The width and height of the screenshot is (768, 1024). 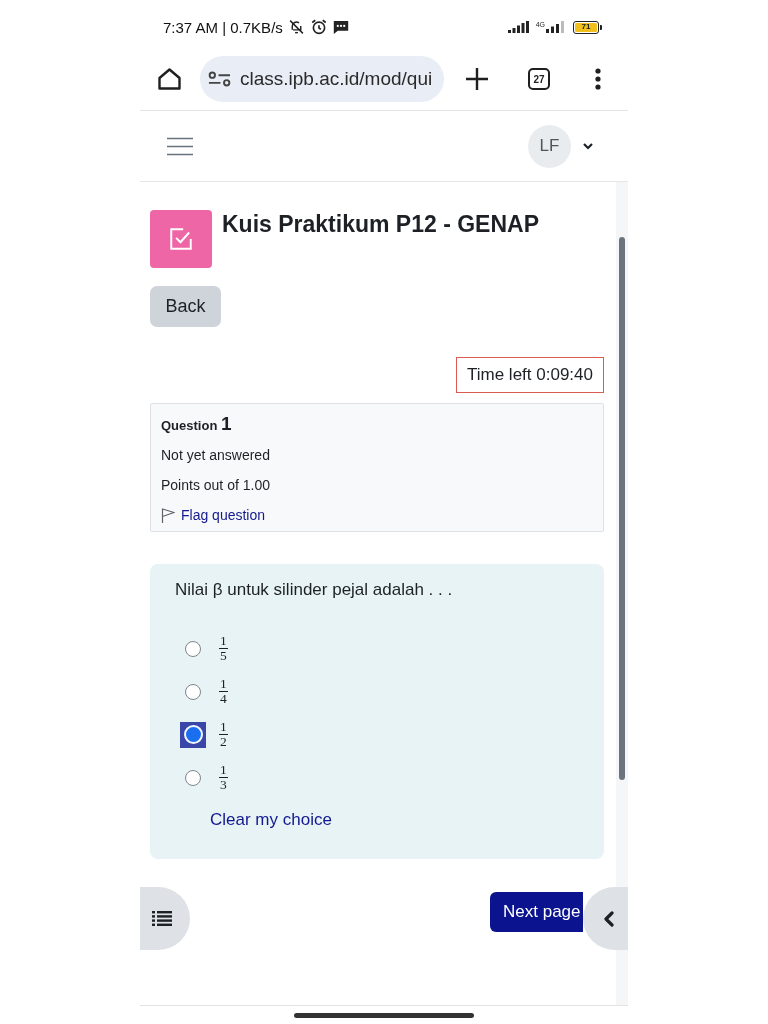 What do you see at coordinates (223, 777) in the screenshot?
I see `option-fraction: 1 3` at bounding box center [223, 777].